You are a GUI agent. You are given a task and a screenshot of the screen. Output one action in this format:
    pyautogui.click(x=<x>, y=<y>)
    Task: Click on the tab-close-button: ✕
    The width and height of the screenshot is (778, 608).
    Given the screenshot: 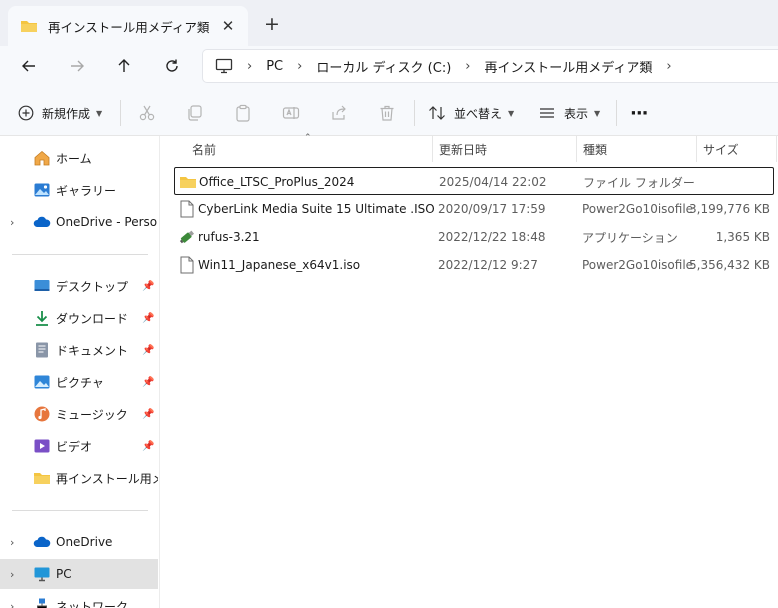 What is the action you would take?
    pyautogui.click(x=228, y=26)
    